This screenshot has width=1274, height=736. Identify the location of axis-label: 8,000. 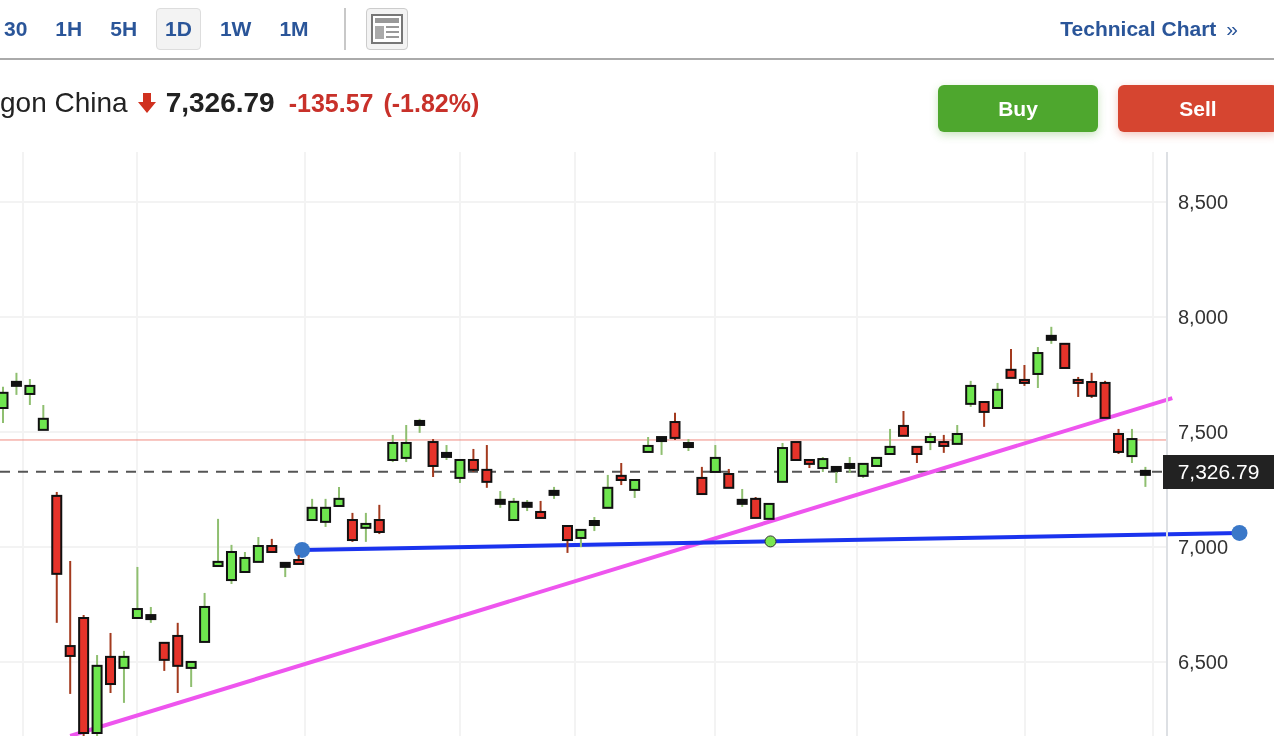
(1203, 316).